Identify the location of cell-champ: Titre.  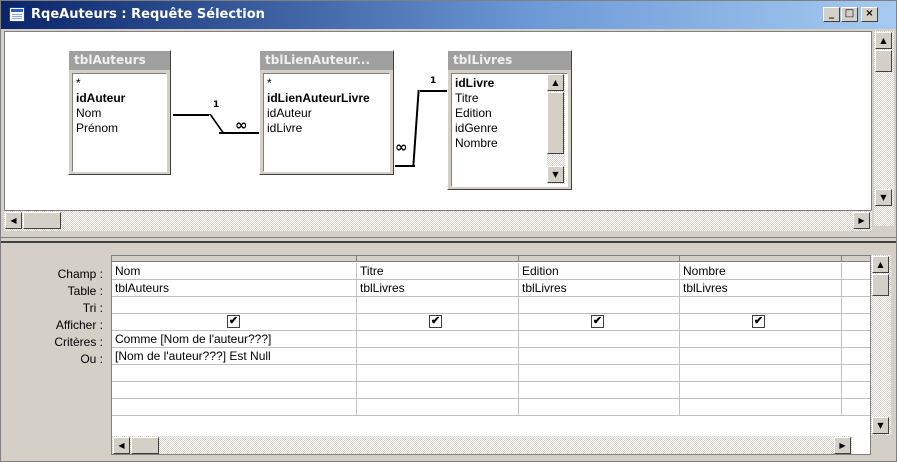
(438, 271).